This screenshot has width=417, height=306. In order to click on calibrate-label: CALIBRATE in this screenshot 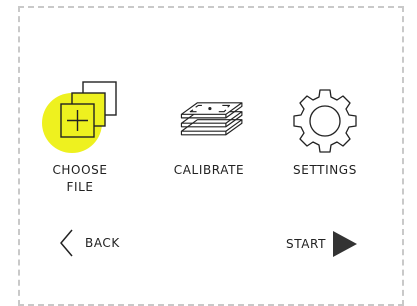, I will do `click(209, 170)`.